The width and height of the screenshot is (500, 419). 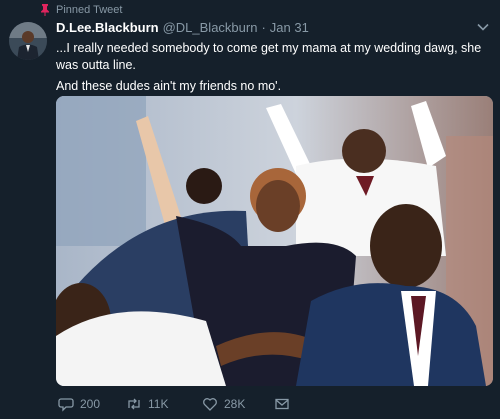 I want to click on avatar-image, so click(x=28, y=41).